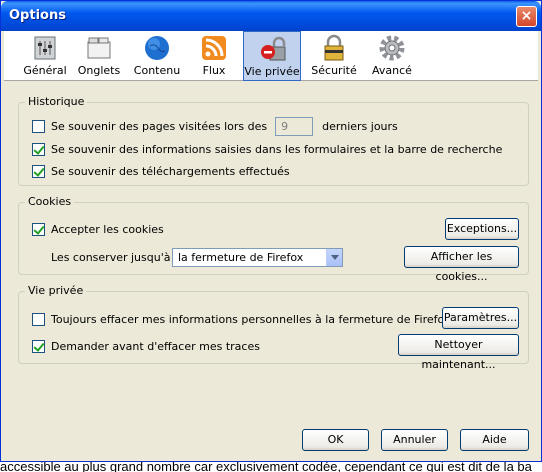 The image size is (542, 472). Describe the element at coordinates (335, 440) in the screenshot. I see `ok-button: OK` at that location.